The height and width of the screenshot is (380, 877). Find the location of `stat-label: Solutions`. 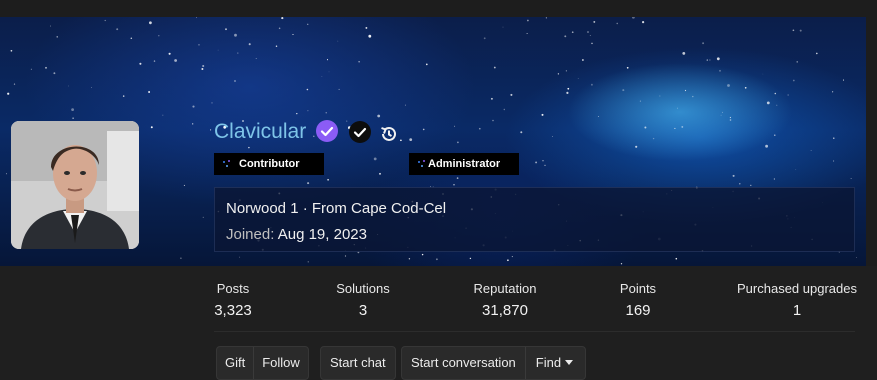

stat-label: Solutions is located at coordinates (363, 288).